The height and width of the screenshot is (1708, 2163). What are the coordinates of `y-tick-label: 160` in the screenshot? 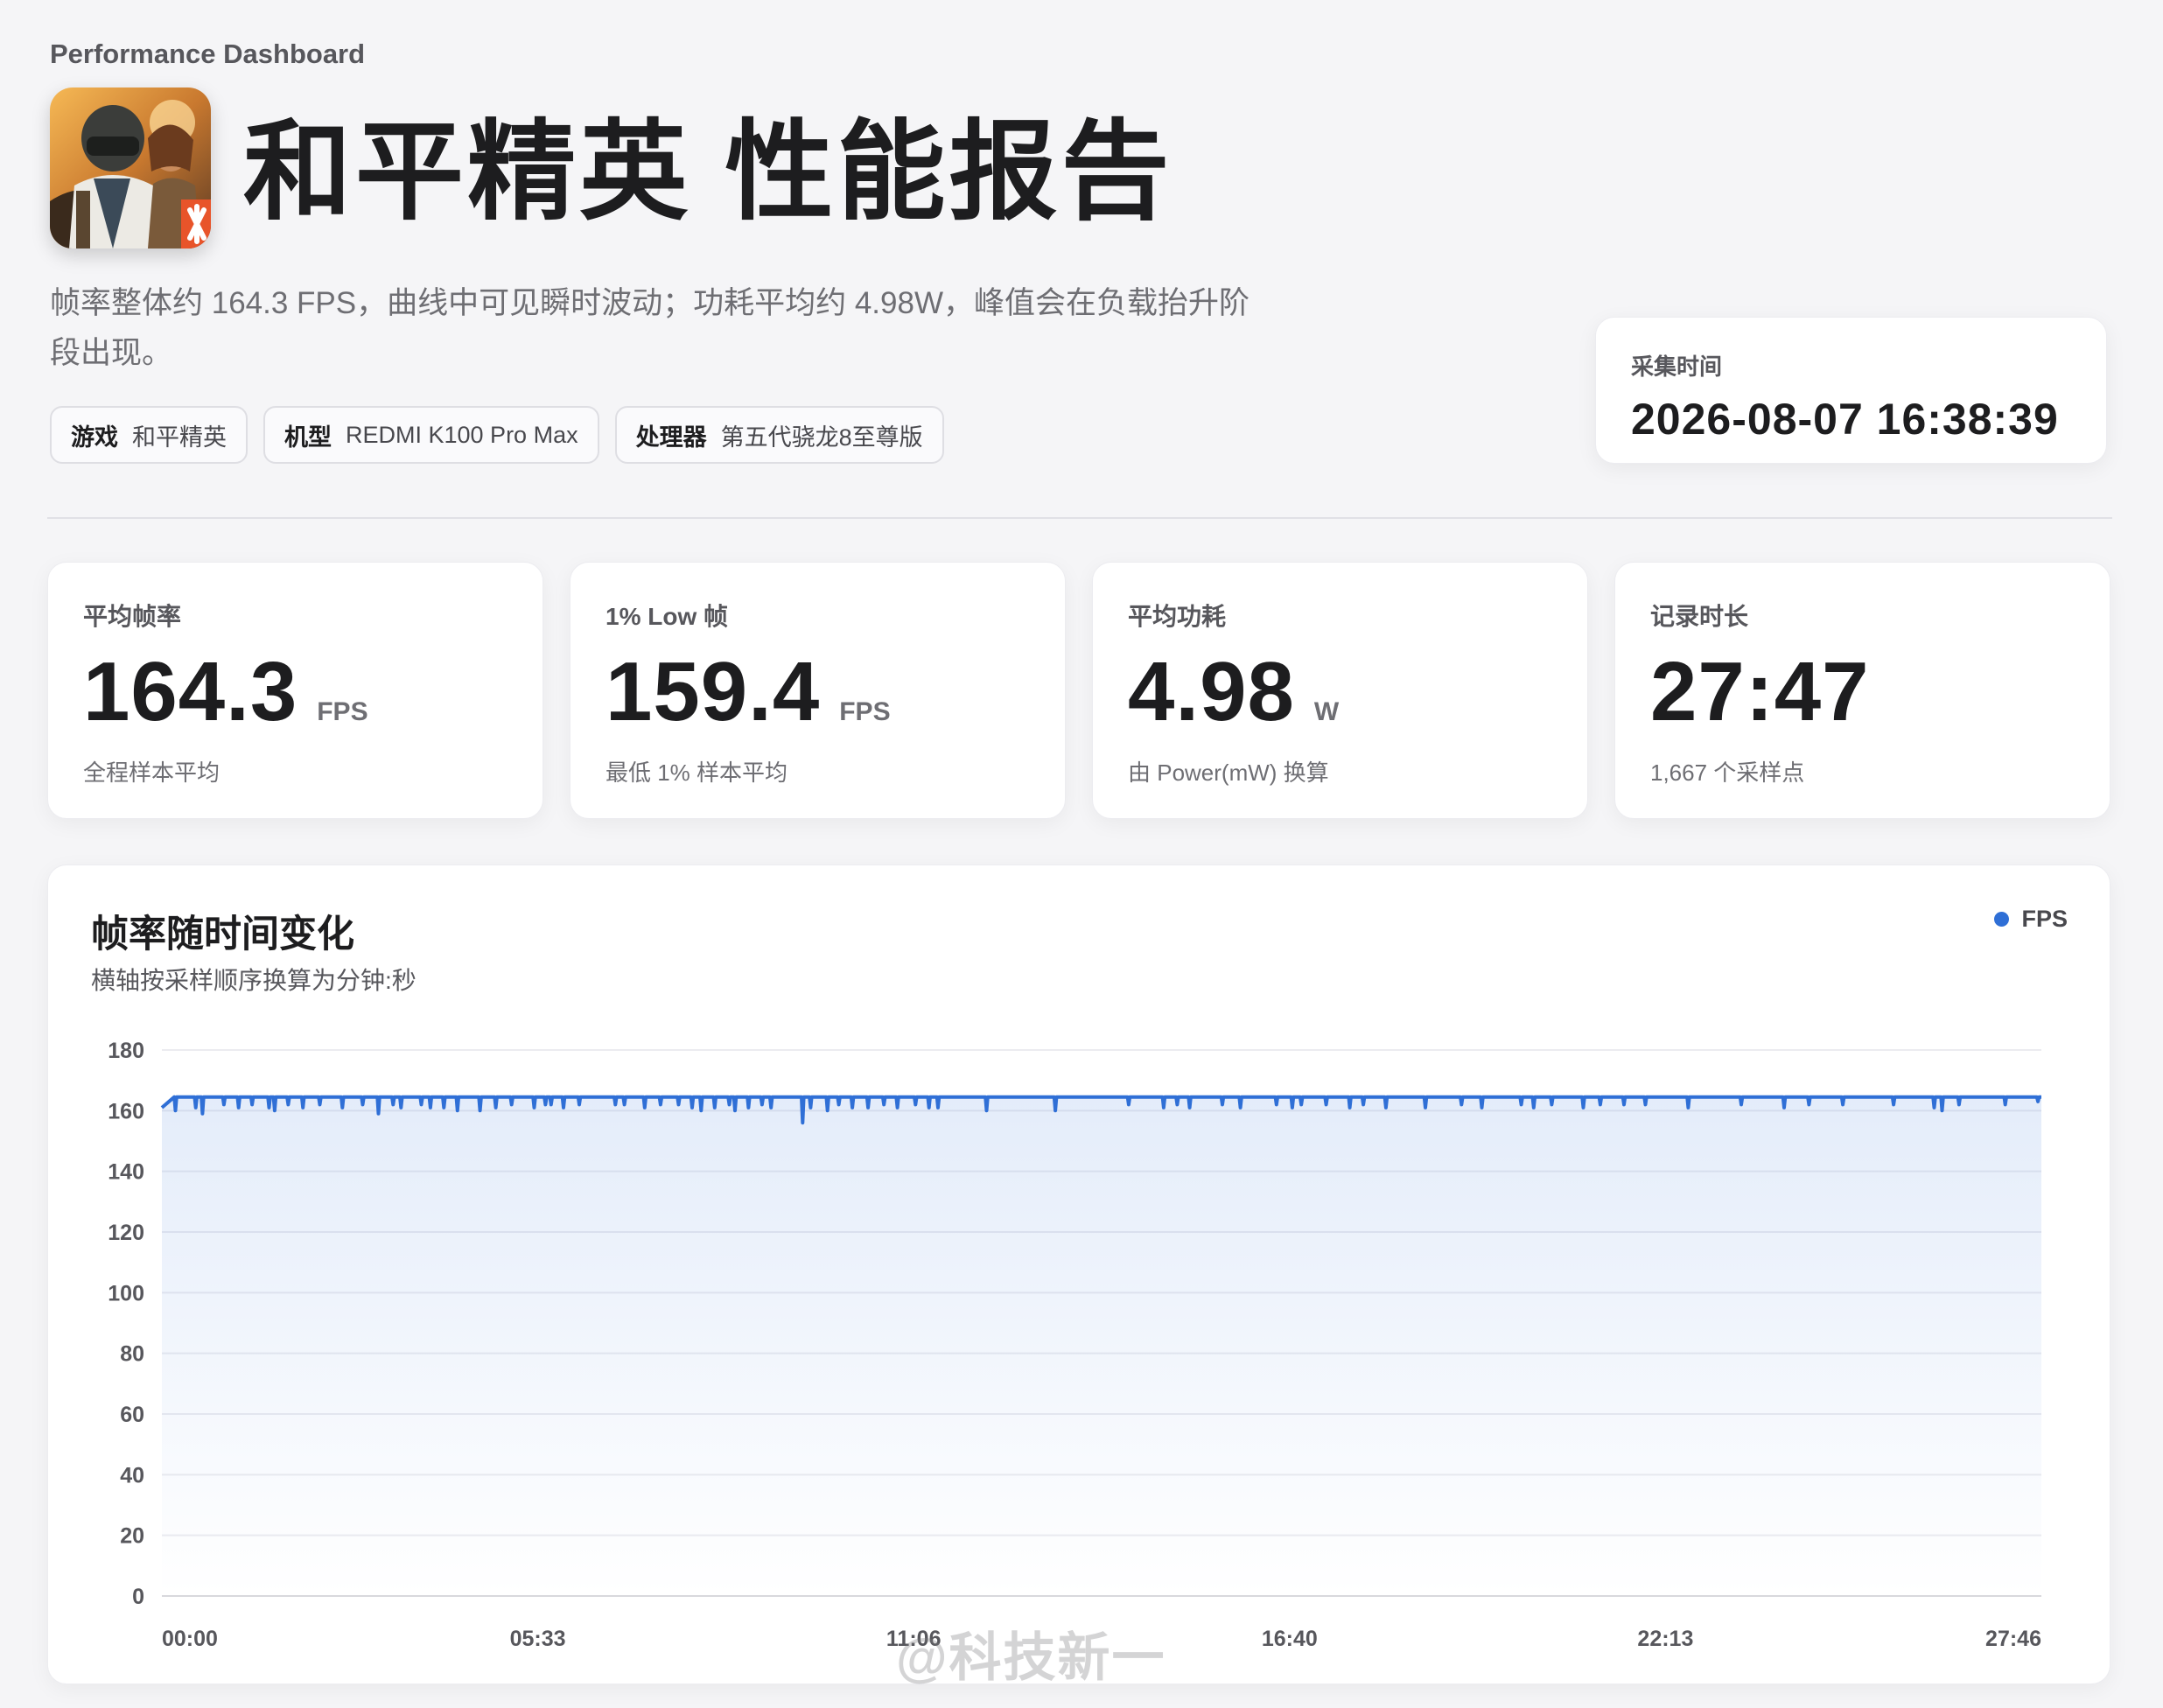 It's located at (126, 1111).